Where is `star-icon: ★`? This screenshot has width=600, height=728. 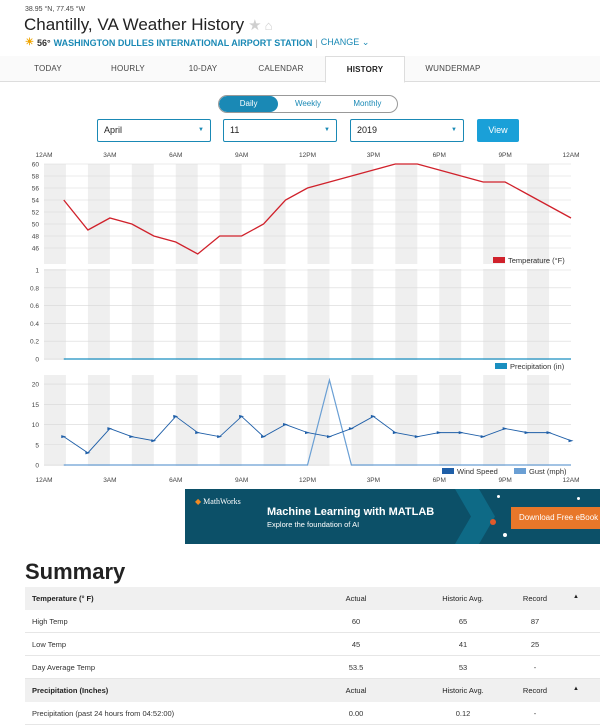
star-icon: ★ is located at coordinates (254, 25).